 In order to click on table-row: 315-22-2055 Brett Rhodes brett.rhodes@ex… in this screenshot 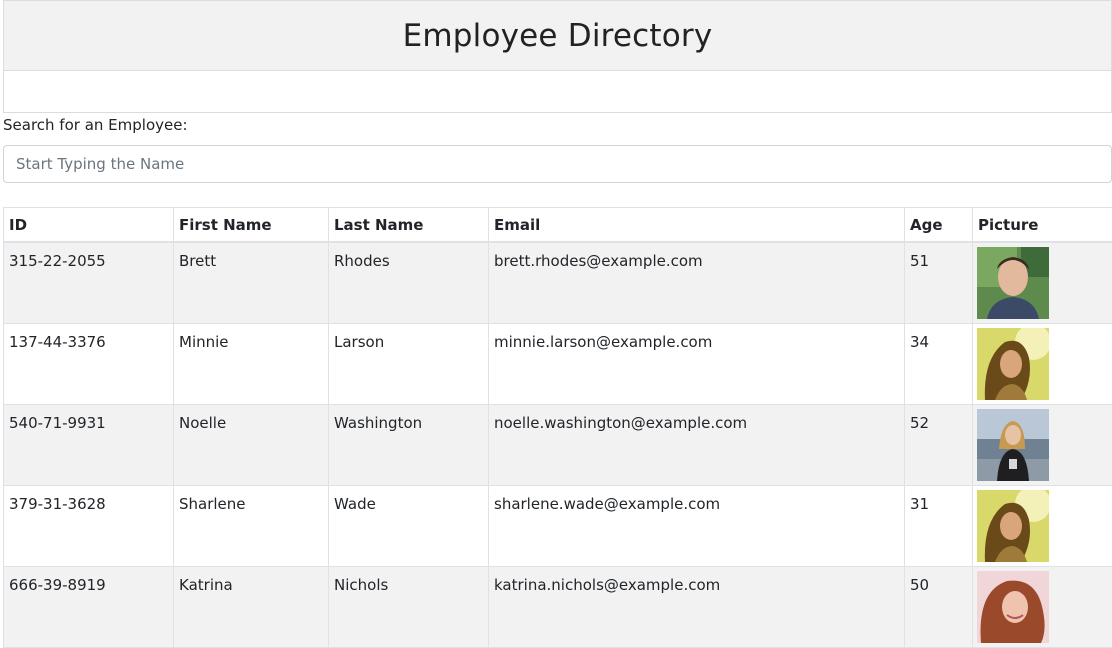, I will do `click(558, 283)`.